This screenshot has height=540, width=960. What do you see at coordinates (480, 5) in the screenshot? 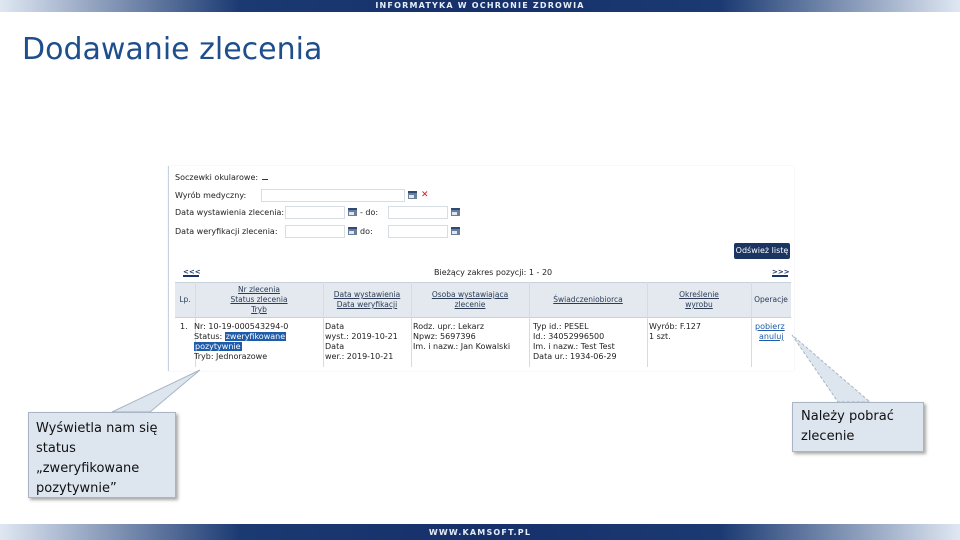
I see `top-banner-text: INFORMATYKA W OCHRONIE ZDROWIA` at bounding box center [480, 5].